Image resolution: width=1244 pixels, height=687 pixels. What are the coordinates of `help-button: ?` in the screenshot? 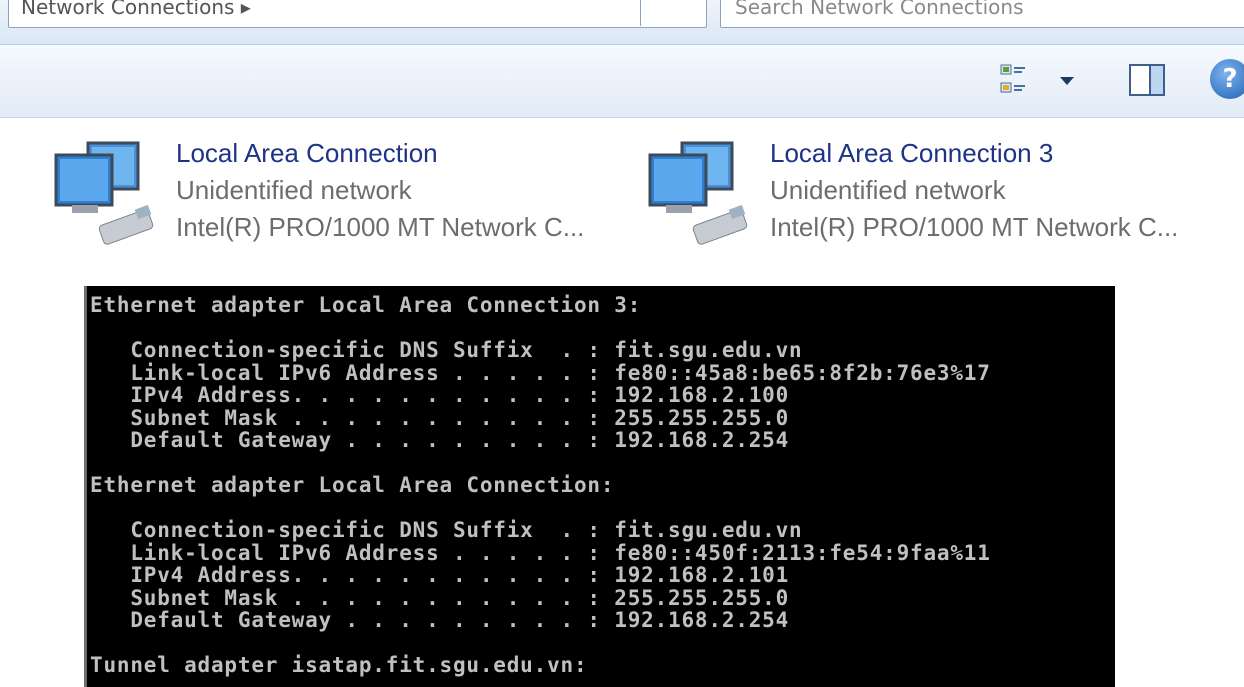 It's located at (1227, 79).